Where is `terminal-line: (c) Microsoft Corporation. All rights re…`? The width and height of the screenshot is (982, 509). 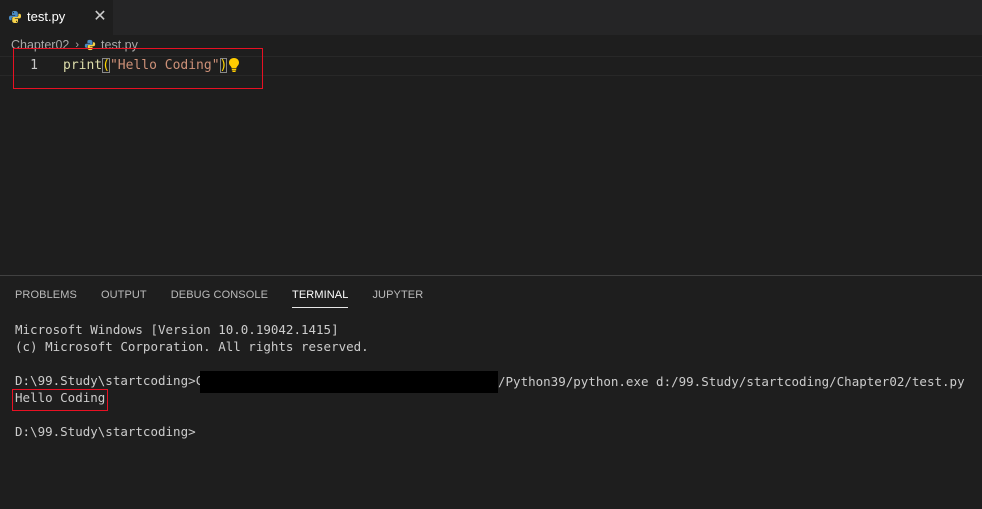 terminal-line: (c) Microsoft Corporation. All rights re… is located at coordinates (192, 346).